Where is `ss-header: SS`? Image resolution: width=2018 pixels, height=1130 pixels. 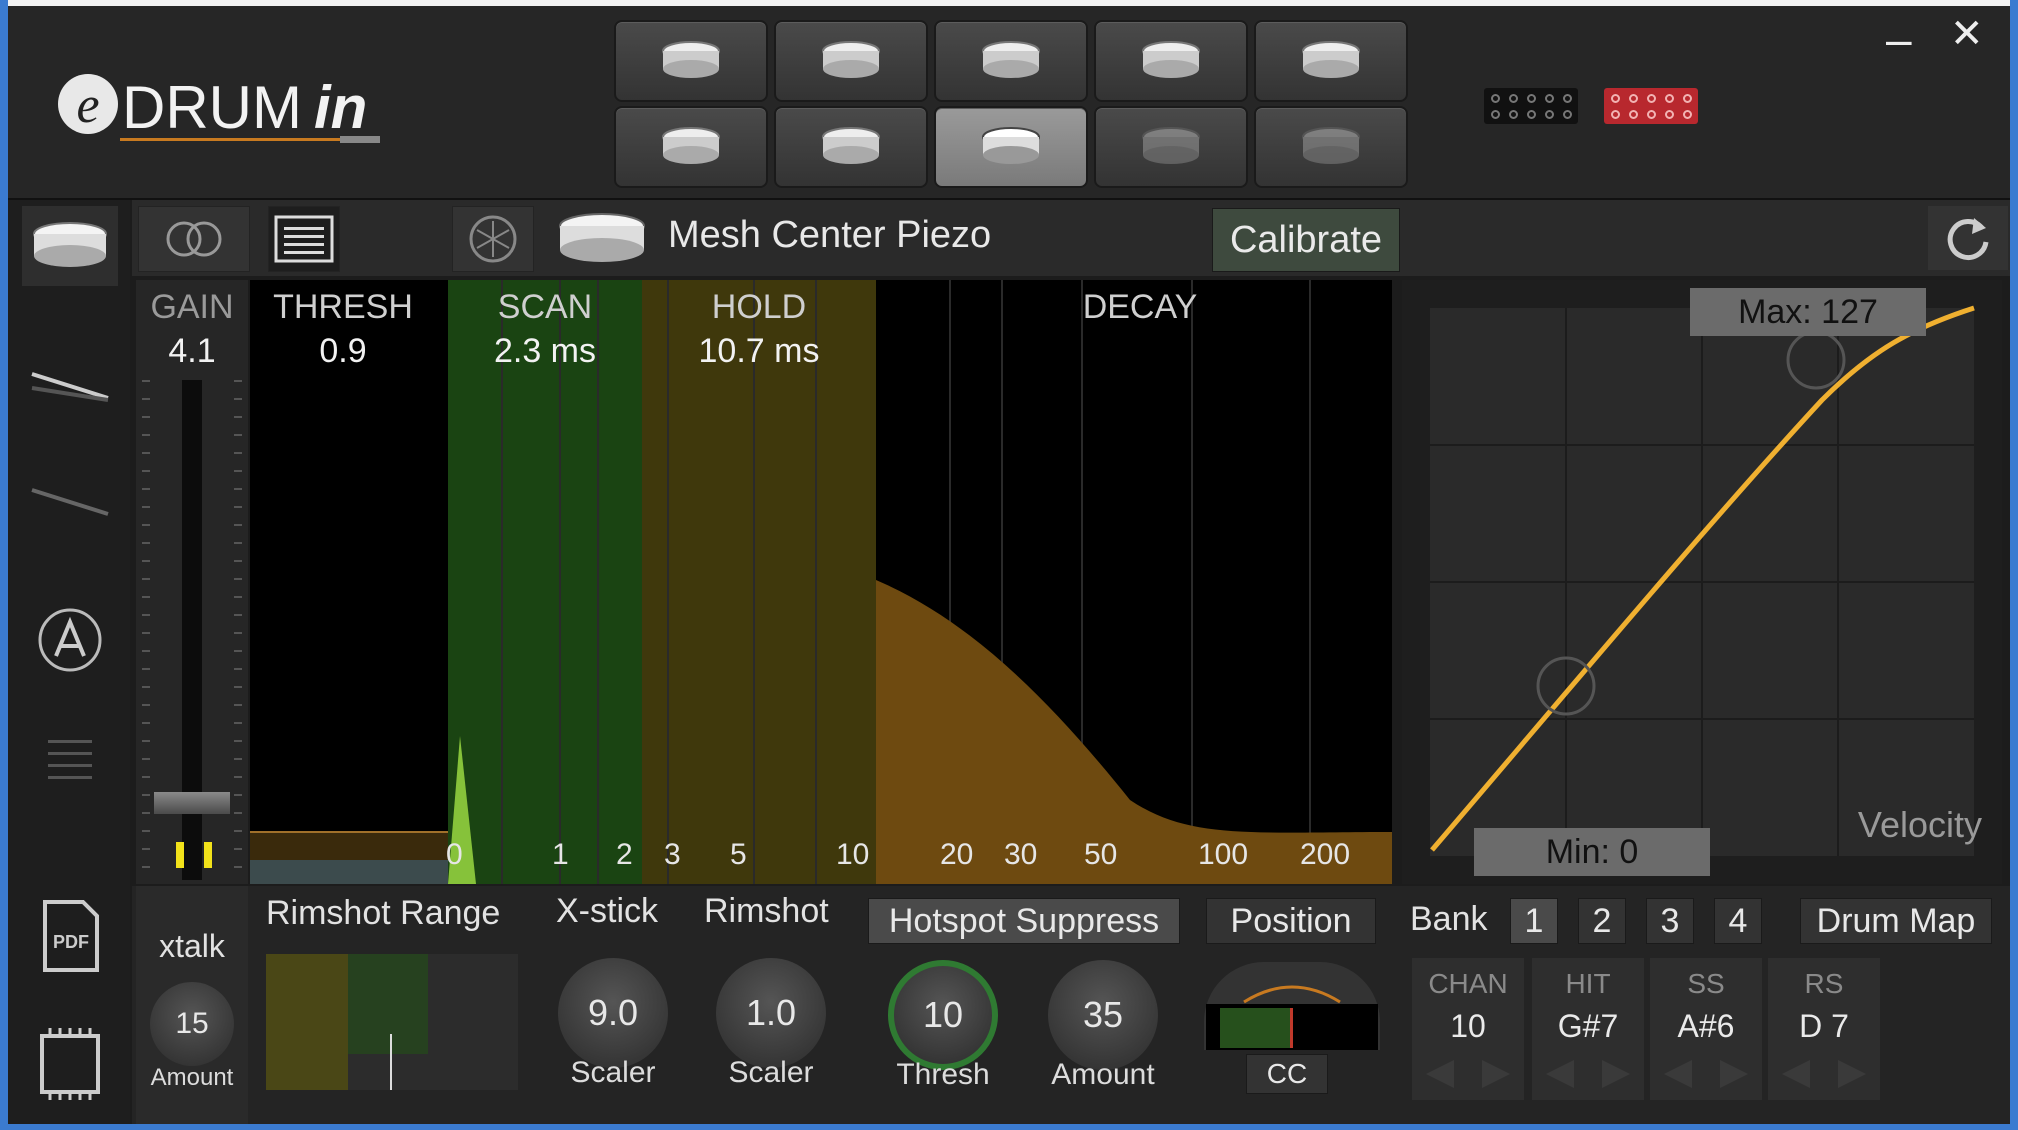 ss-header: SS is located at coordinates (1706, 983).